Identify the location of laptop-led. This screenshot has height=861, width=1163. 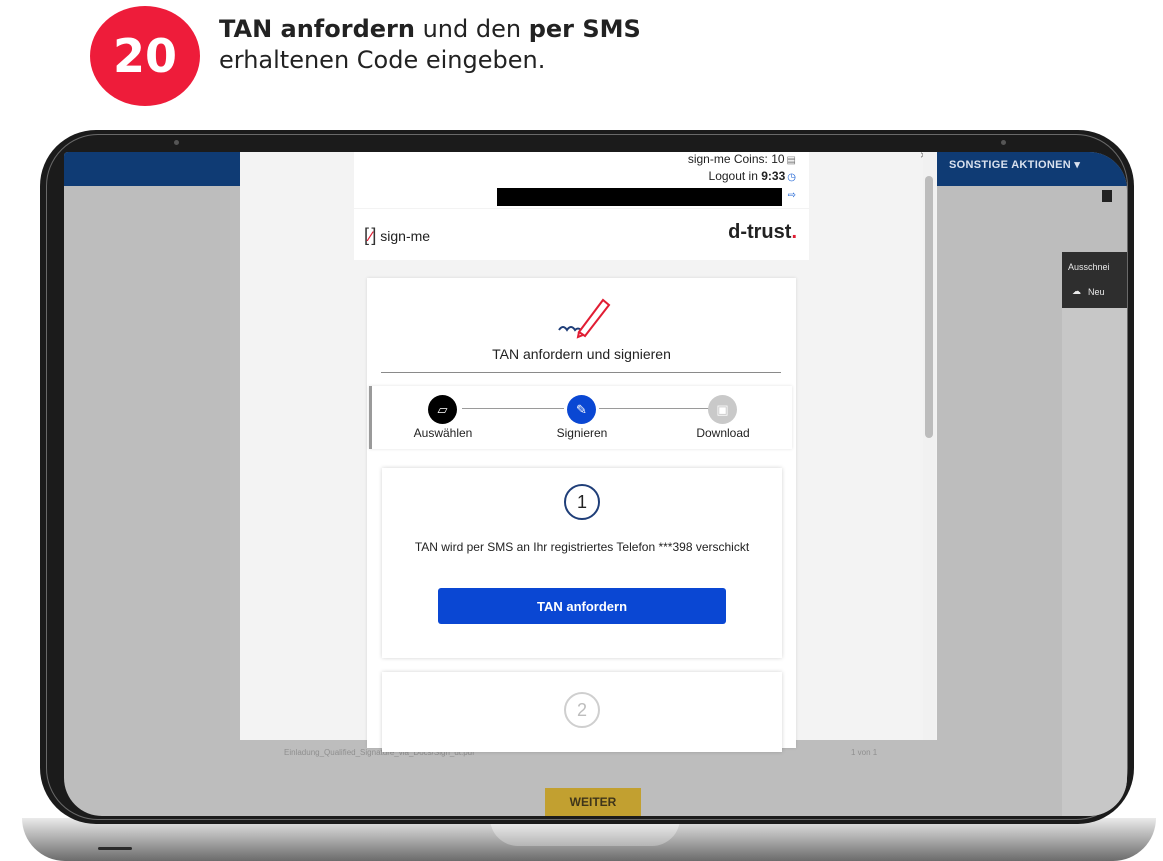
(115, 848).